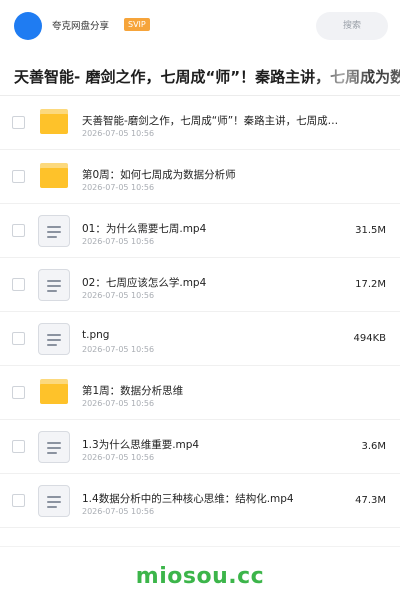 The image size is (400, 600). I want to click on file-size: 31.5M, so click(370, 230).